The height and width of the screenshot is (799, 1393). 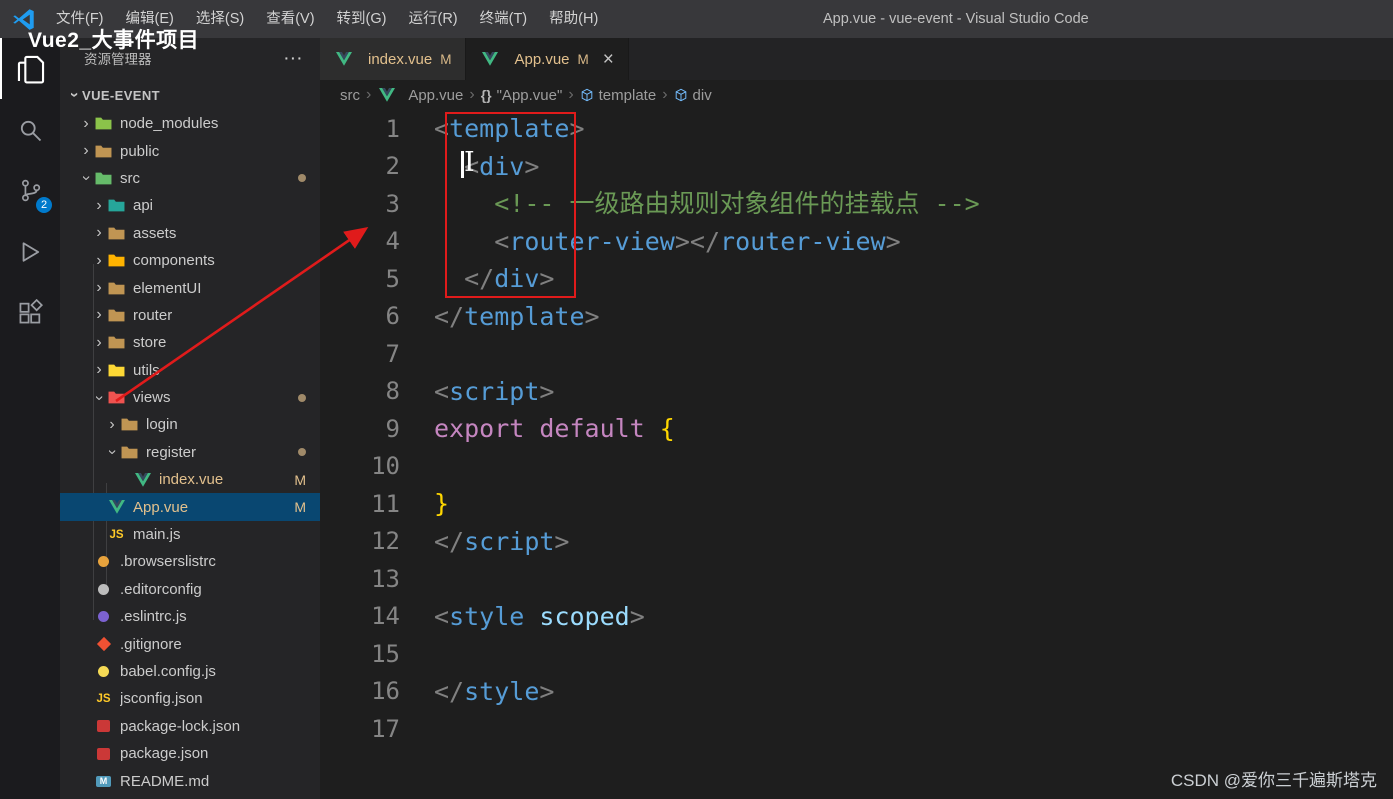 What do you see at coordinates (295, 58) in the screenshot?
I see `more-actions-icon: ···` at bounding box center [295, 58].